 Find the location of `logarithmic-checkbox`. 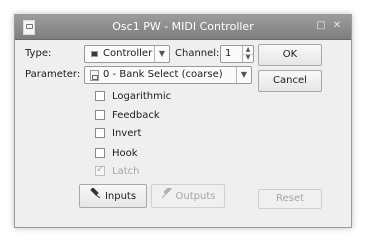

logarithmic-checkbox is located at coordinates (100, 96).